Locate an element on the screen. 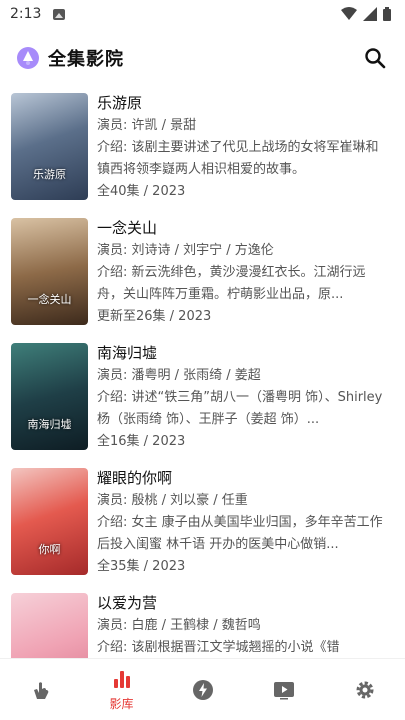 This screenshot has width=405, height=720. library-bars-icon is located at coordinates (121, 679).